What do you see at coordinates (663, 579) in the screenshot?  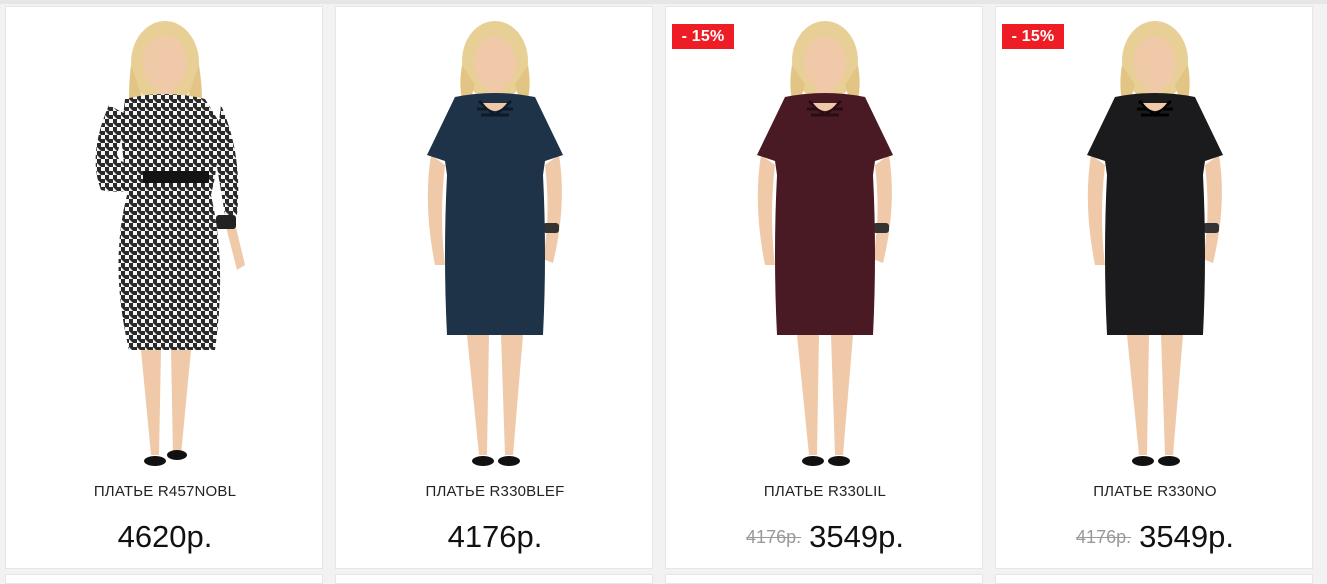 I see `next-row-cards` at bounding box center [663, 579].